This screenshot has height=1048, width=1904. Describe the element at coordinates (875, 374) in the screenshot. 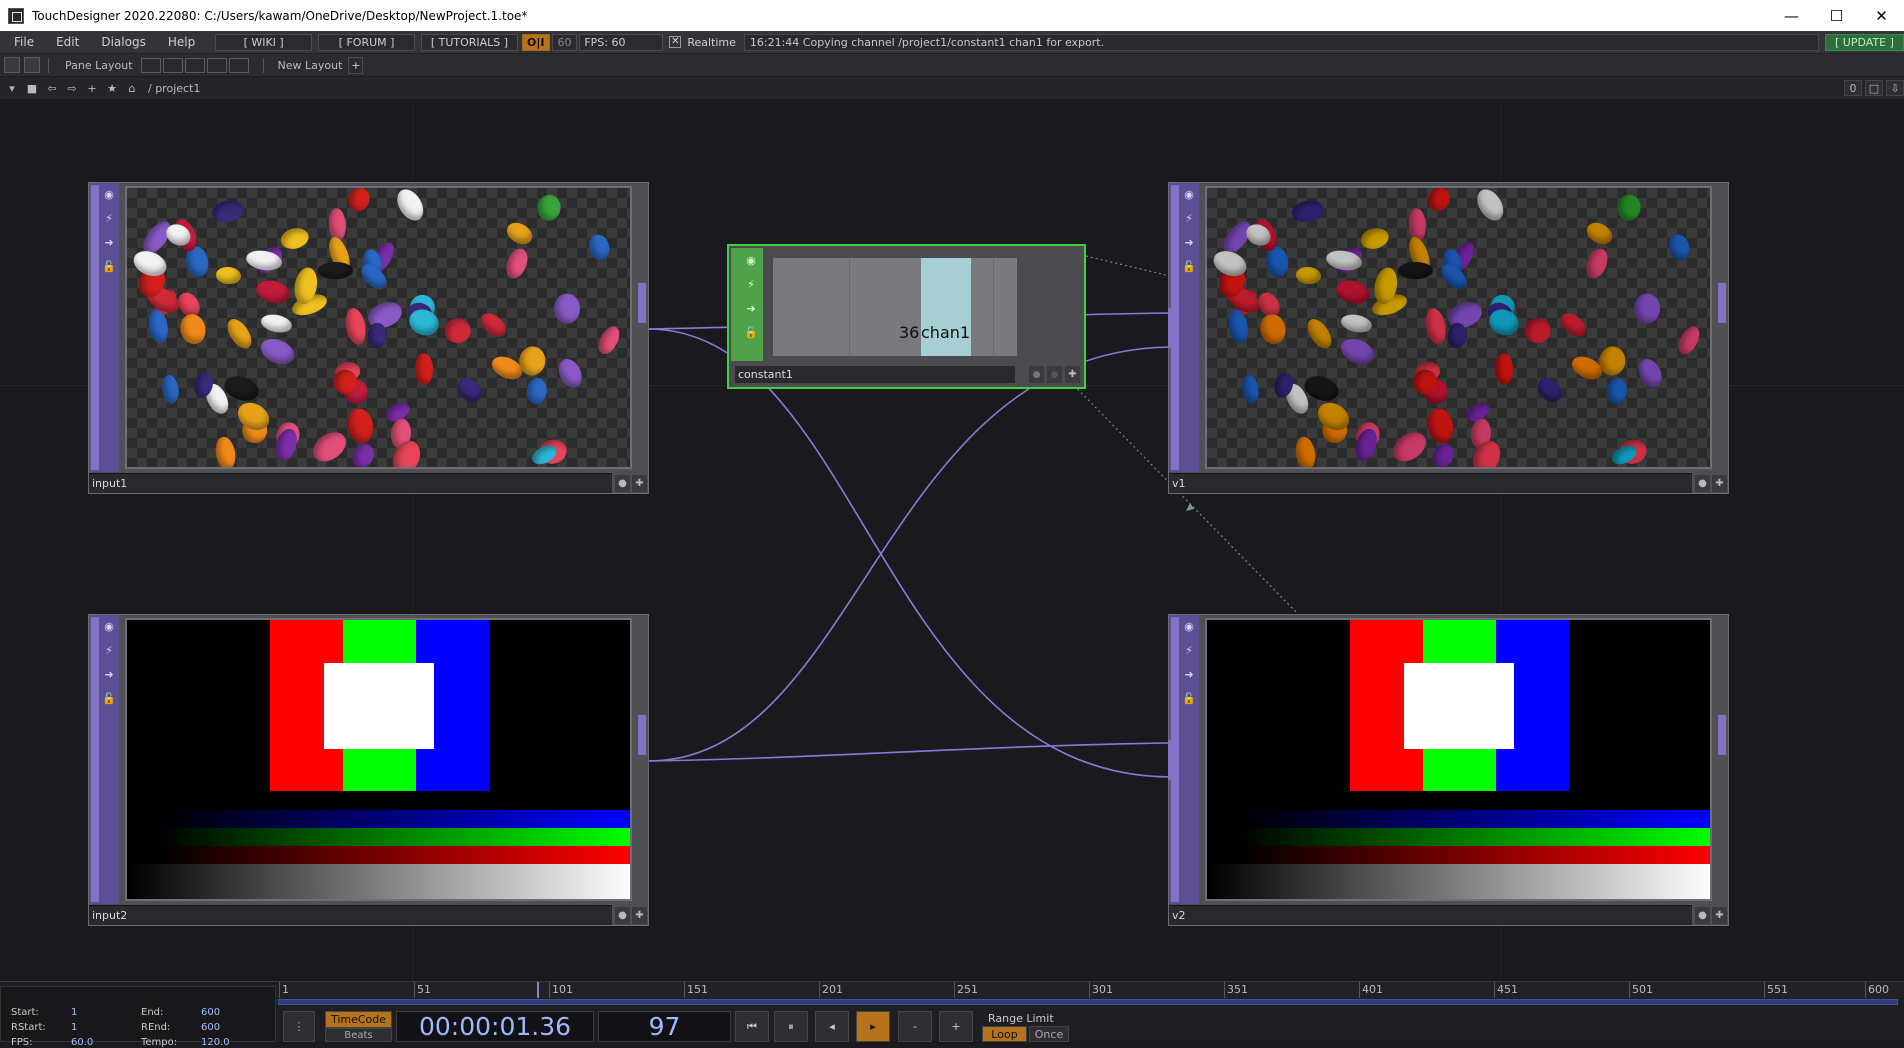

I see `node-name: constant1` at that location.